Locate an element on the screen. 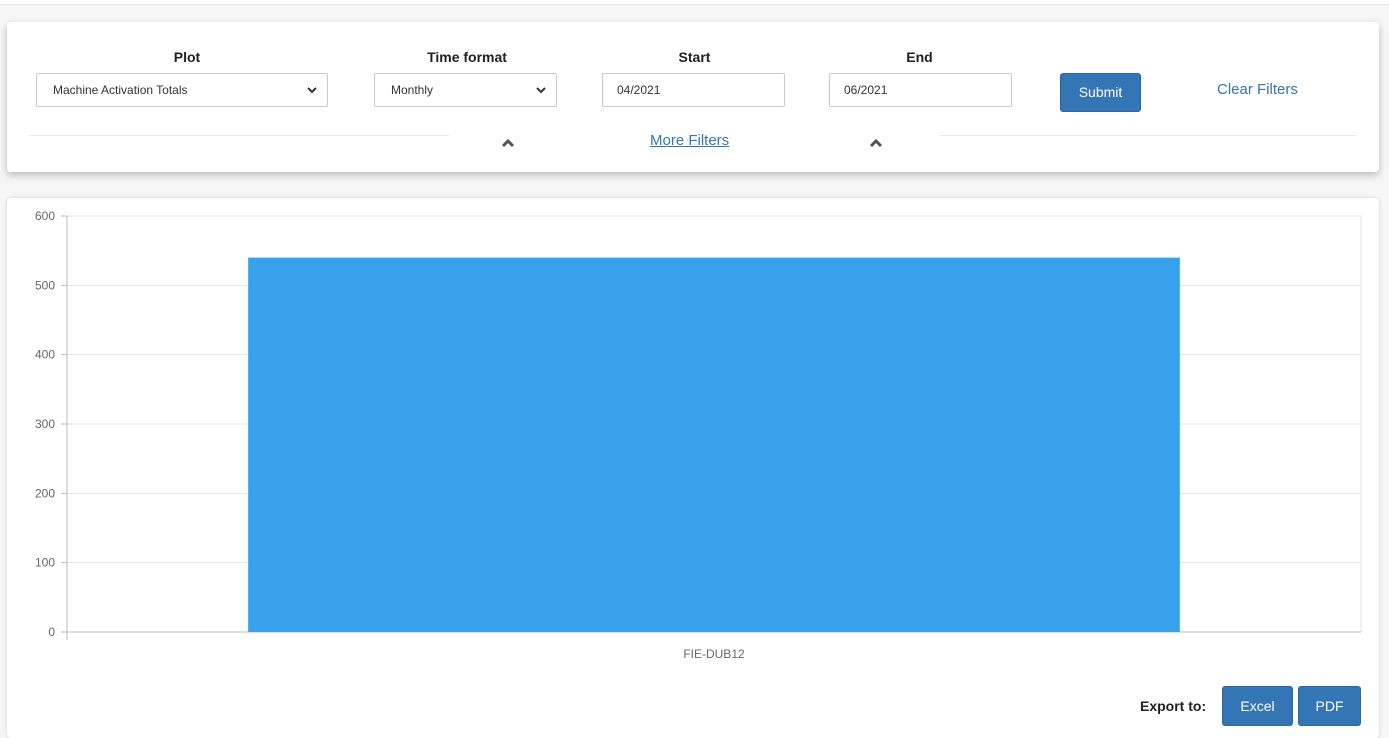 This screenshot has width=1389, height=738. y-tick-label: 500 is located at coordinates (45, 285).